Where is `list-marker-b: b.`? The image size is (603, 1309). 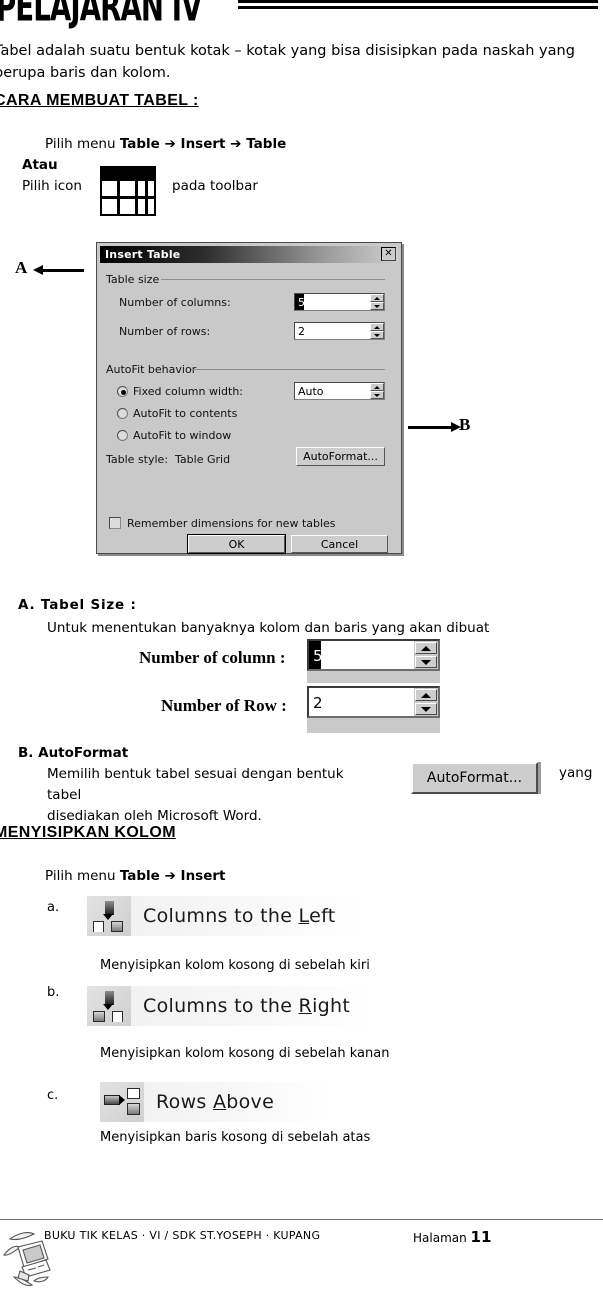 list-marker-b: b. is located at coordinates (53, 992).